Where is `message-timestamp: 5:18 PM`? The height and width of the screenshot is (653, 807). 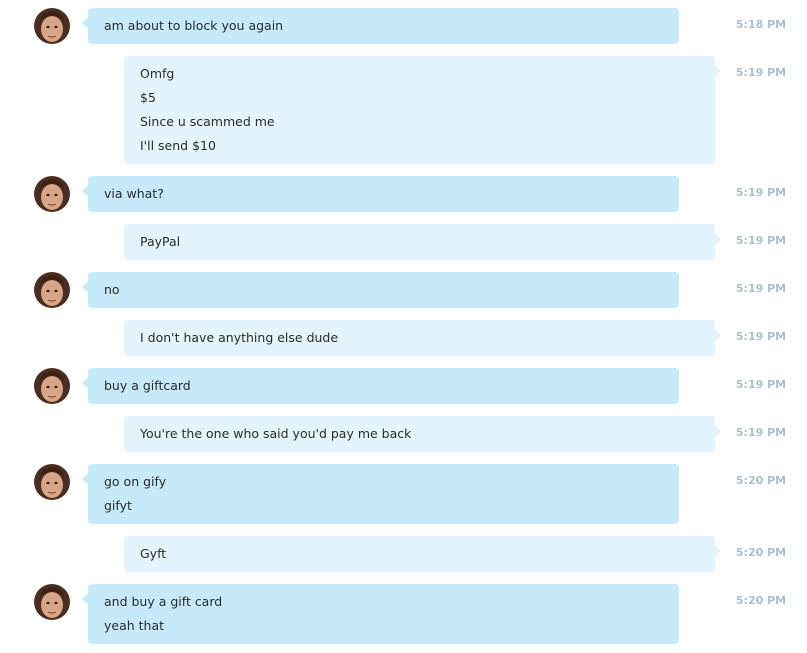
message-timestamp: 5:18 PM is located at coordinates (761, 24).